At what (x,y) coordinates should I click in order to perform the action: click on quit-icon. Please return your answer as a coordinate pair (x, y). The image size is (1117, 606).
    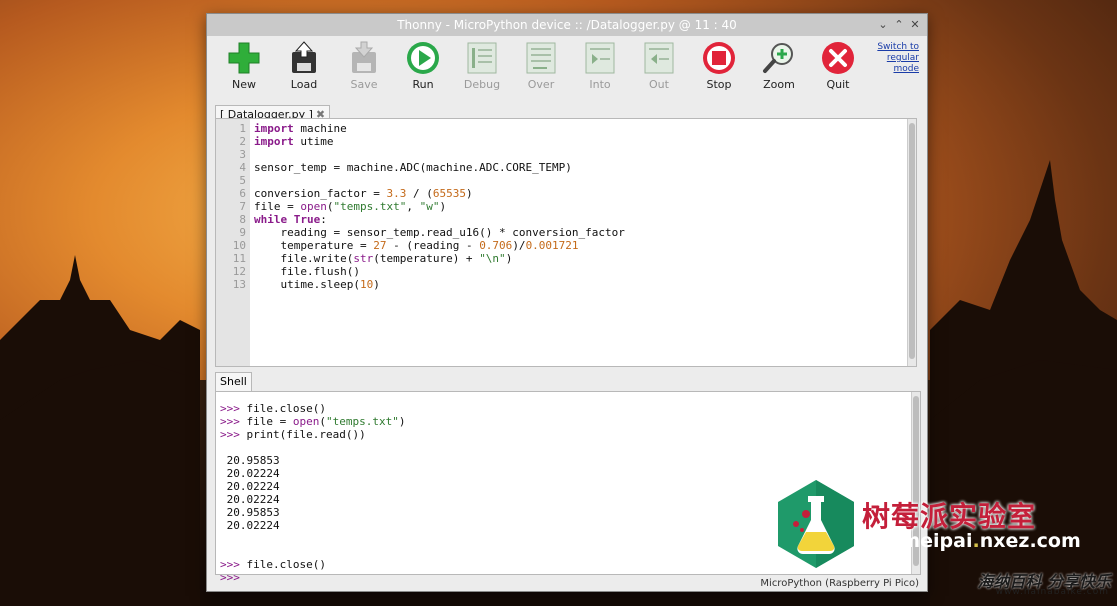
    Looking at the image, I should click on (838, 58).